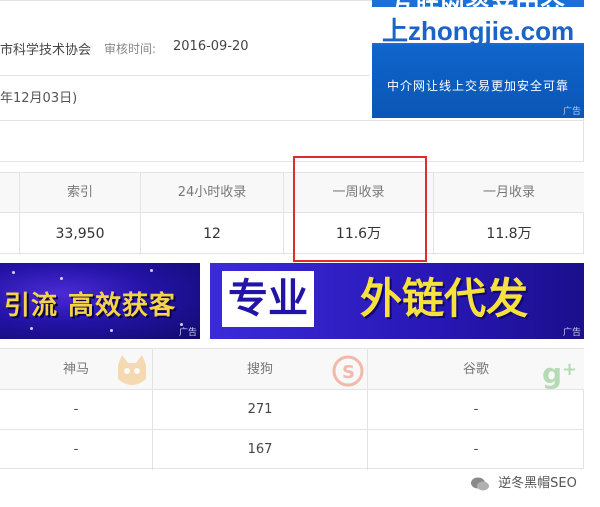  I want to click on google-plus-logo-icon: g +, so click(559, 373).